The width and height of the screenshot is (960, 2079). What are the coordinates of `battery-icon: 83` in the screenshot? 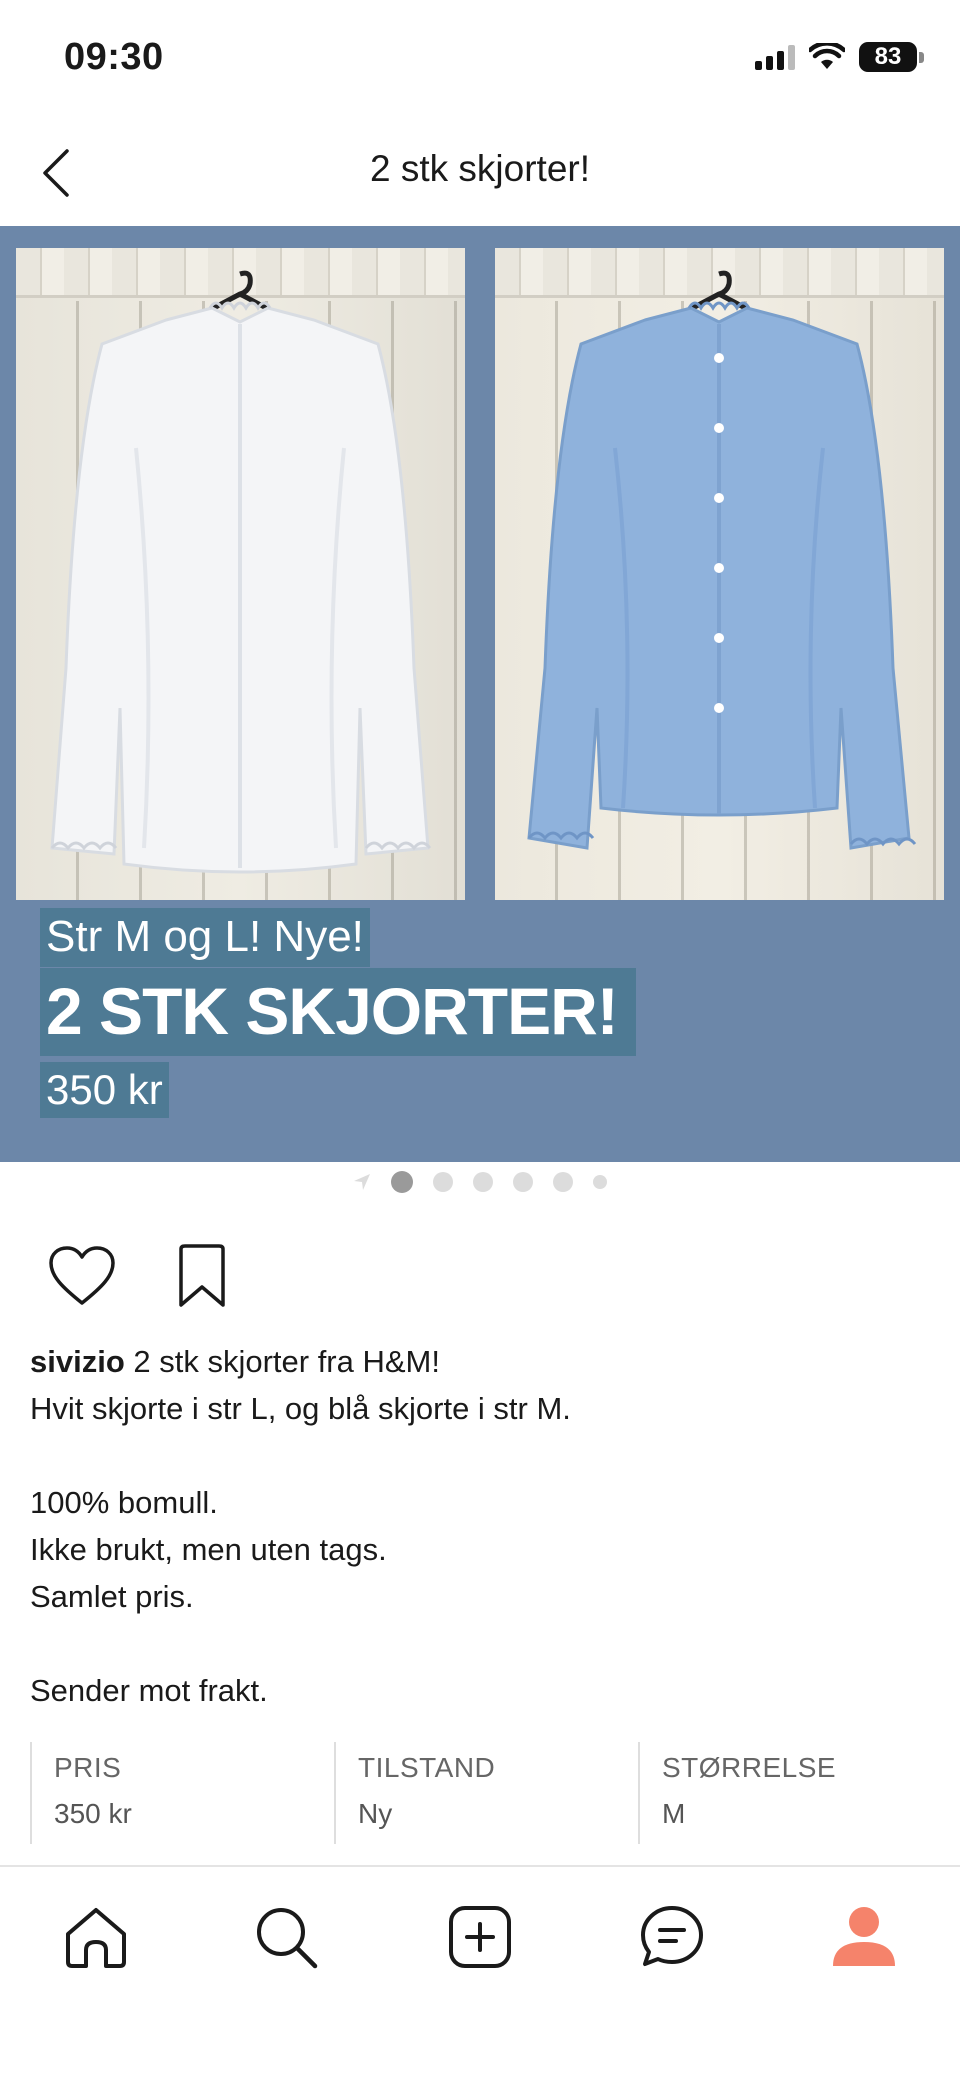 It's located at (891, 57).